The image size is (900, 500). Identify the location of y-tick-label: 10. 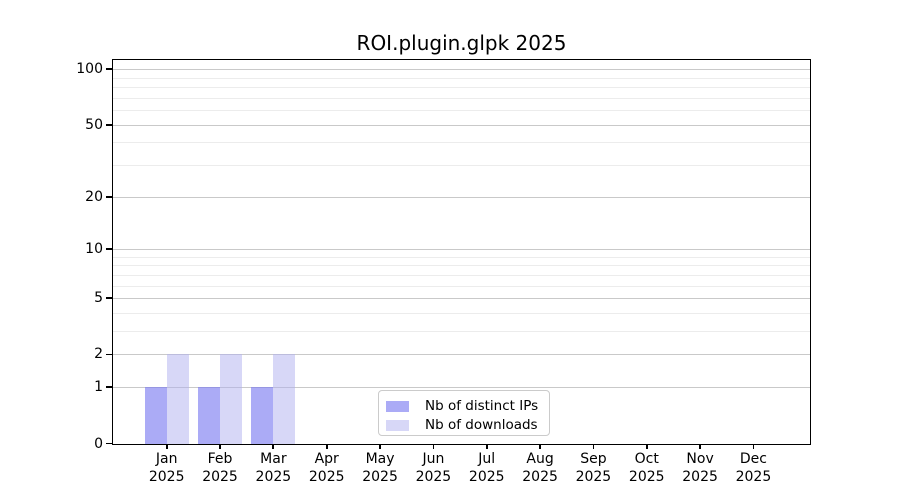
(94, 249).